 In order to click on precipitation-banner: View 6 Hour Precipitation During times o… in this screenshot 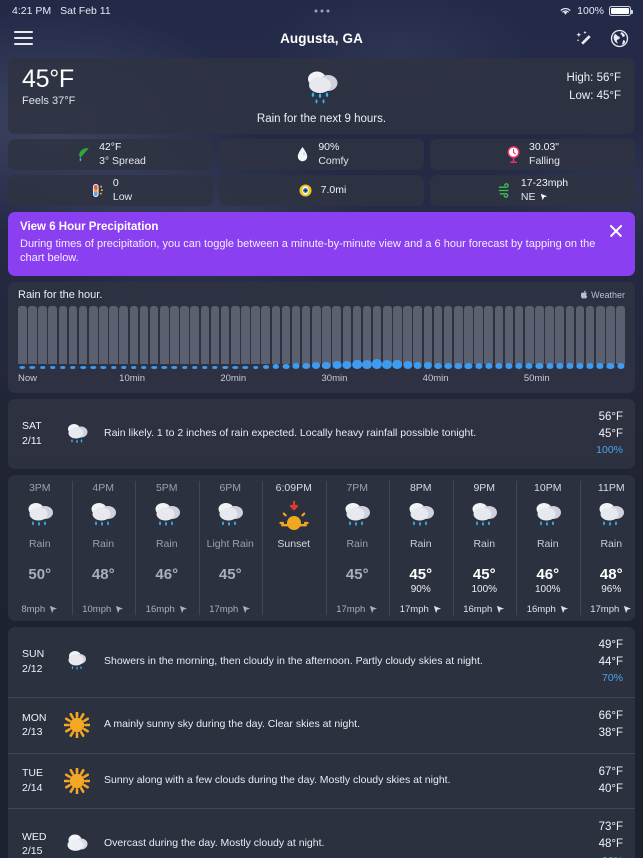, I will do `click(321, 244)`.